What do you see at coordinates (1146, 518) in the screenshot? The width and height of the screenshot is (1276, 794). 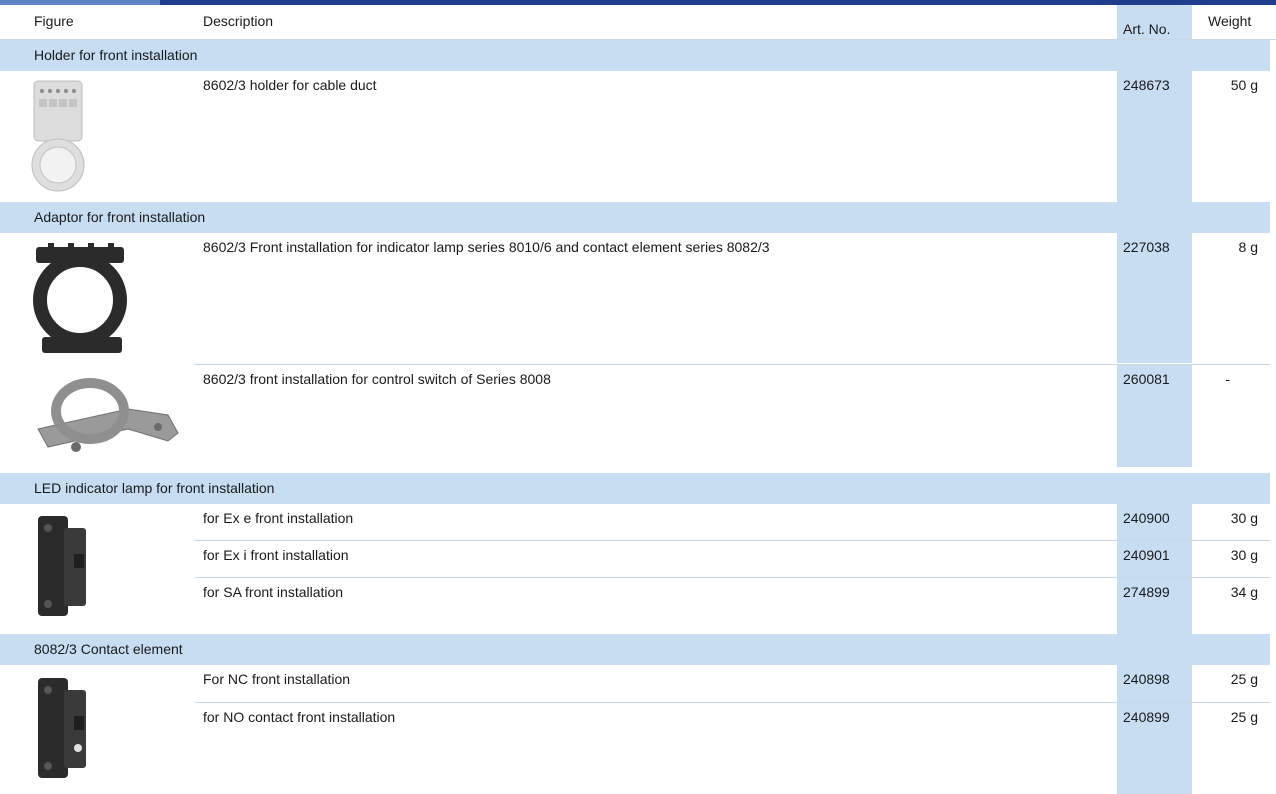 I see `item-art-no: 240900` at bounding box center [1146, 518].